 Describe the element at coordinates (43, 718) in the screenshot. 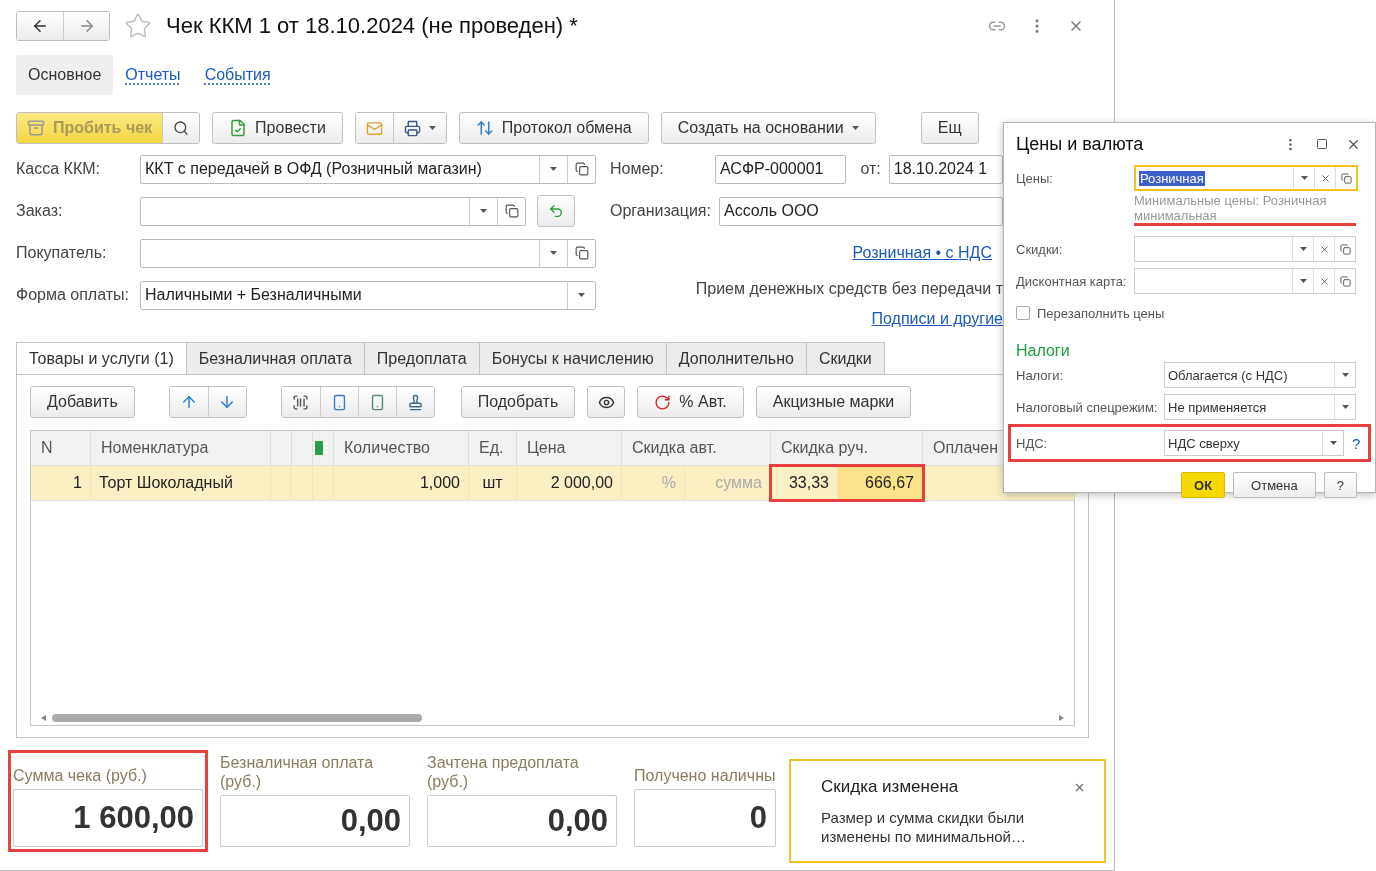

I see `scroll-left-icon` at that location.